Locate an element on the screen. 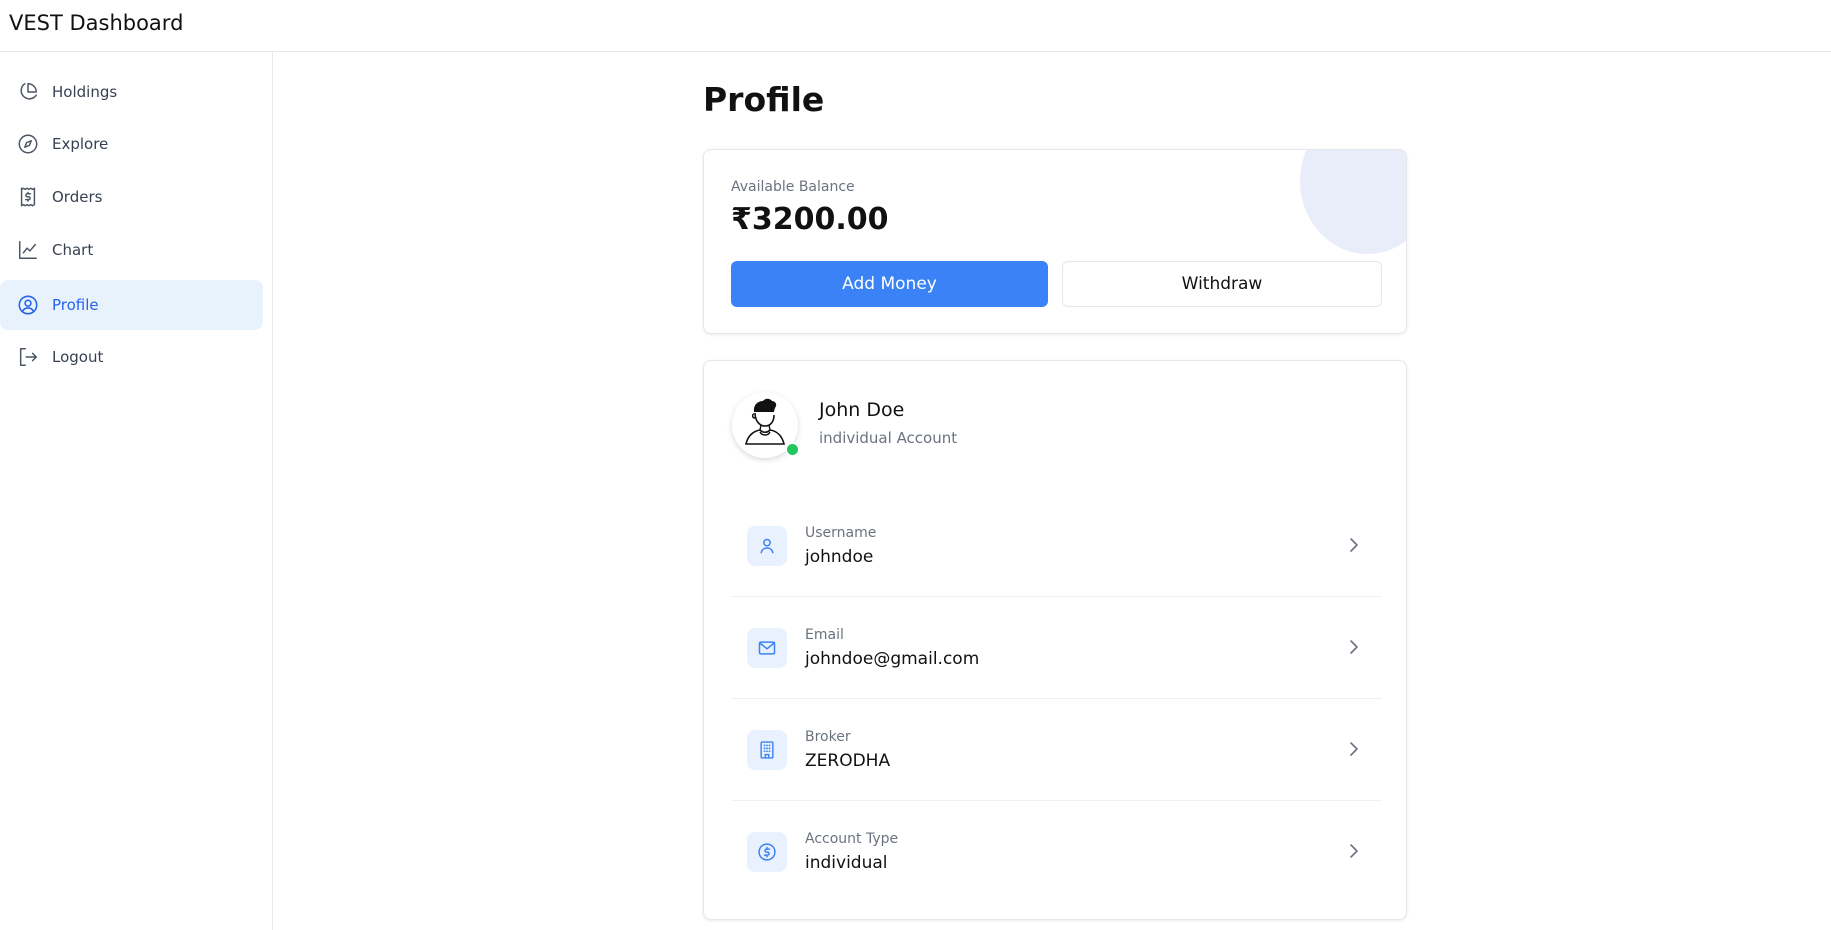  sidebar-item-label: Logout is located at coordinates (78, 357).